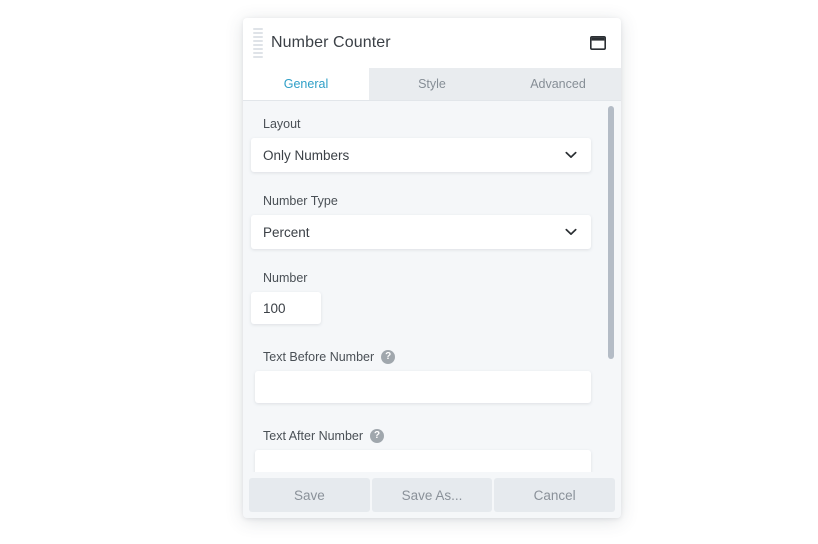 This screenshot has height=544, width=818. I want to click on panel-header: Number Counter, so click(432, 43).